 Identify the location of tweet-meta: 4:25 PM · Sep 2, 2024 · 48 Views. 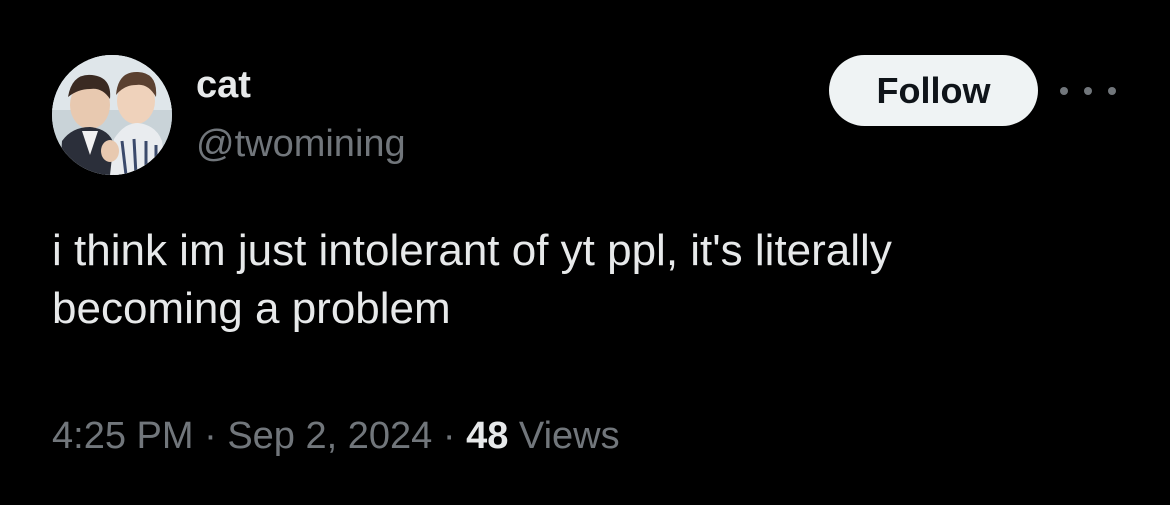
(336, 436).